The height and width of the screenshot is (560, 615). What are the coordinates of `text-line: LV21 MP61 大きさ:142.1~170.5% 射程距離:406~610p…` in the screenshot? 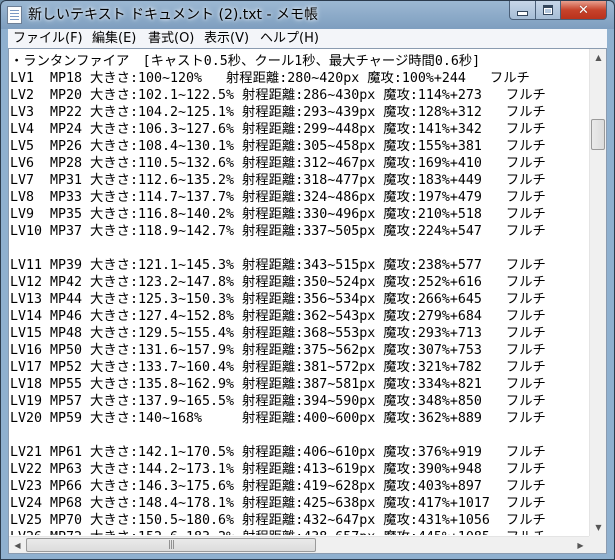 It's located at (278, 452).